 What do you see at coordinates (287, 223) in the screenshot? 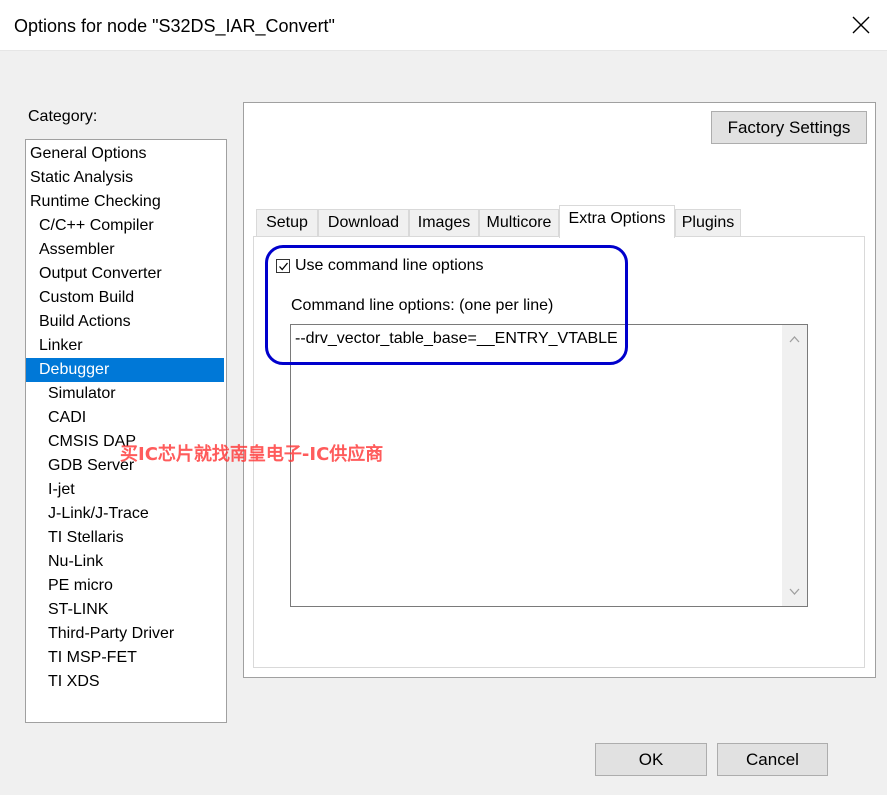
I see `tab-setup: Setup` at bounding box center [287, 223].